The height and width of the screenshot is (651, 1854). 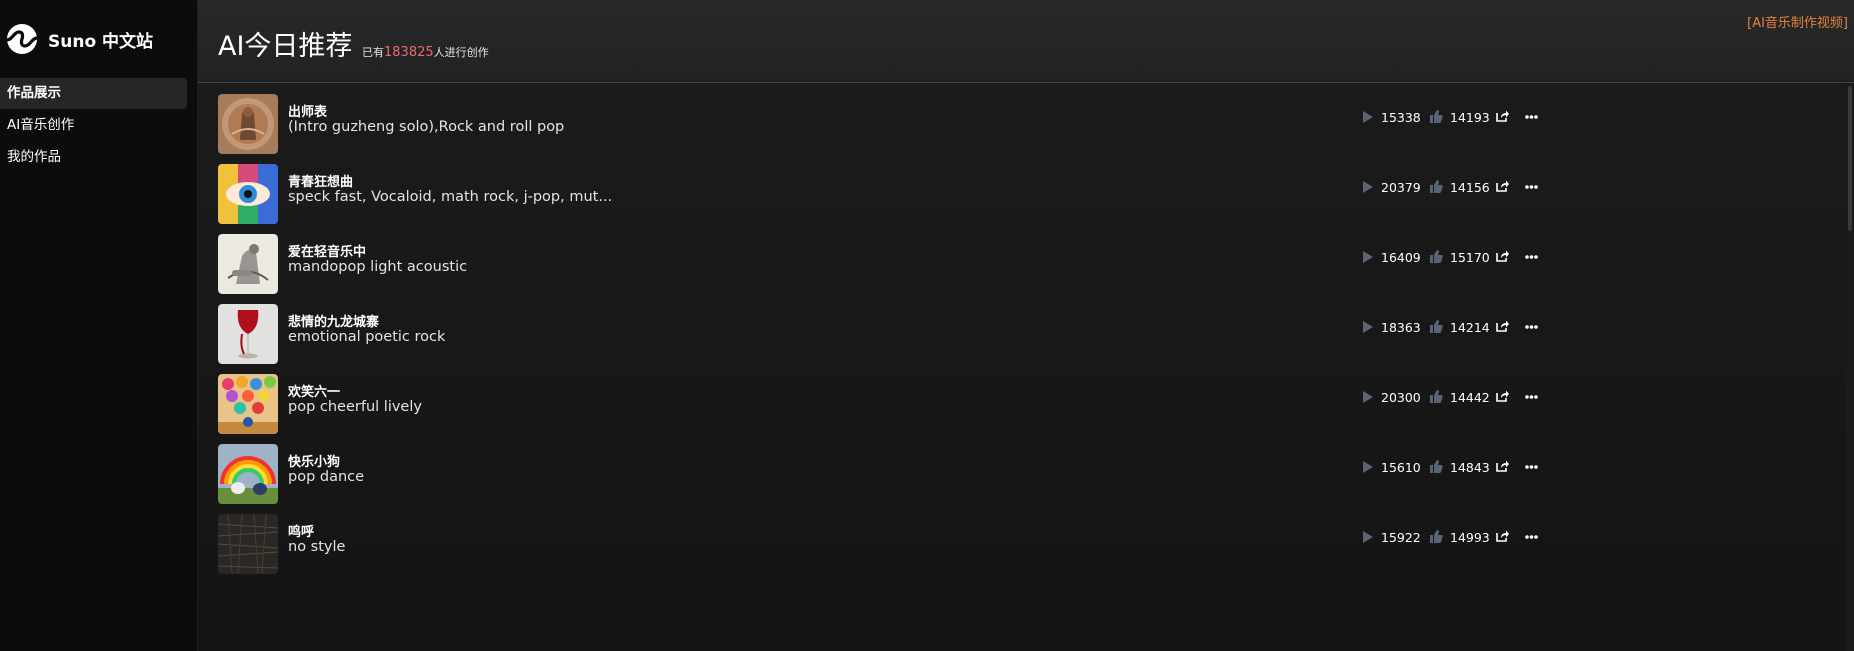 I want to click on song-title: 青春狂想曲, so click(x=320, y=180).